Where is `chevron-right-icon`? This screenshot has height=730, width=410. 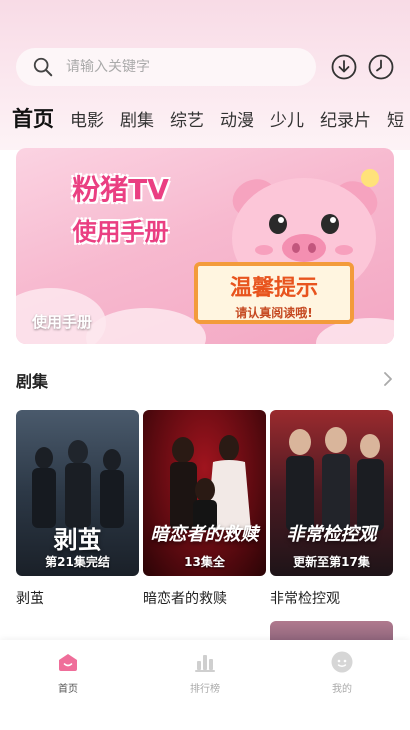
chevron-right-icon is located at coordinates (388, 379).